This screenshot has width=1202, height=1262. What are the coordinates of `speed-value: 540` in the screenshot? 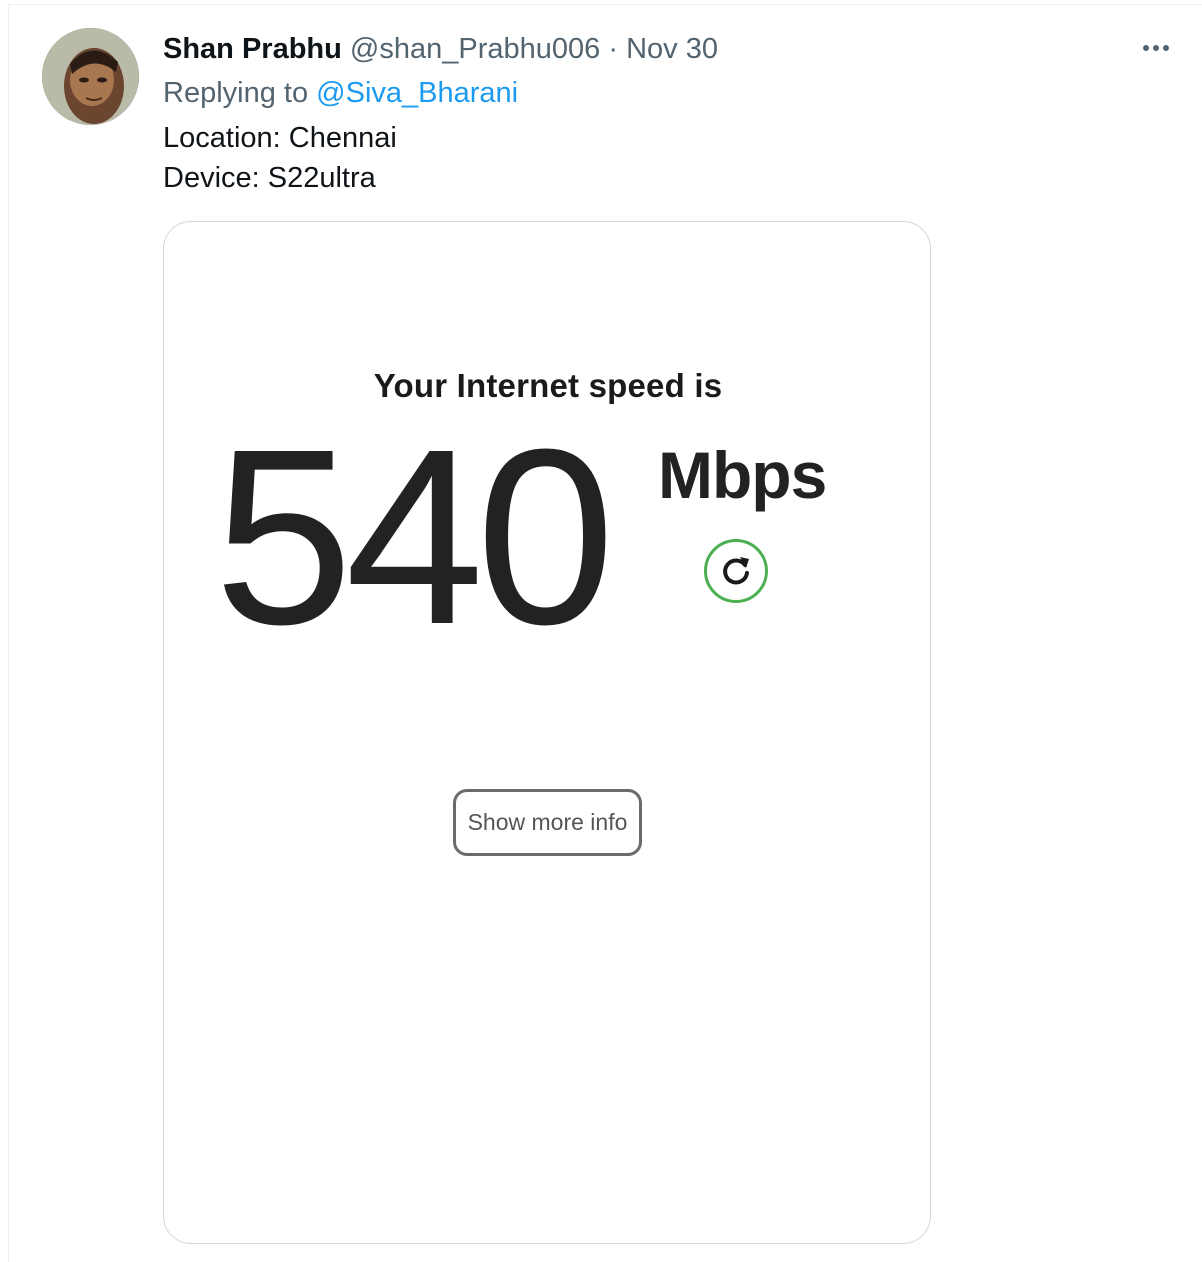 It's located at (414, 536).